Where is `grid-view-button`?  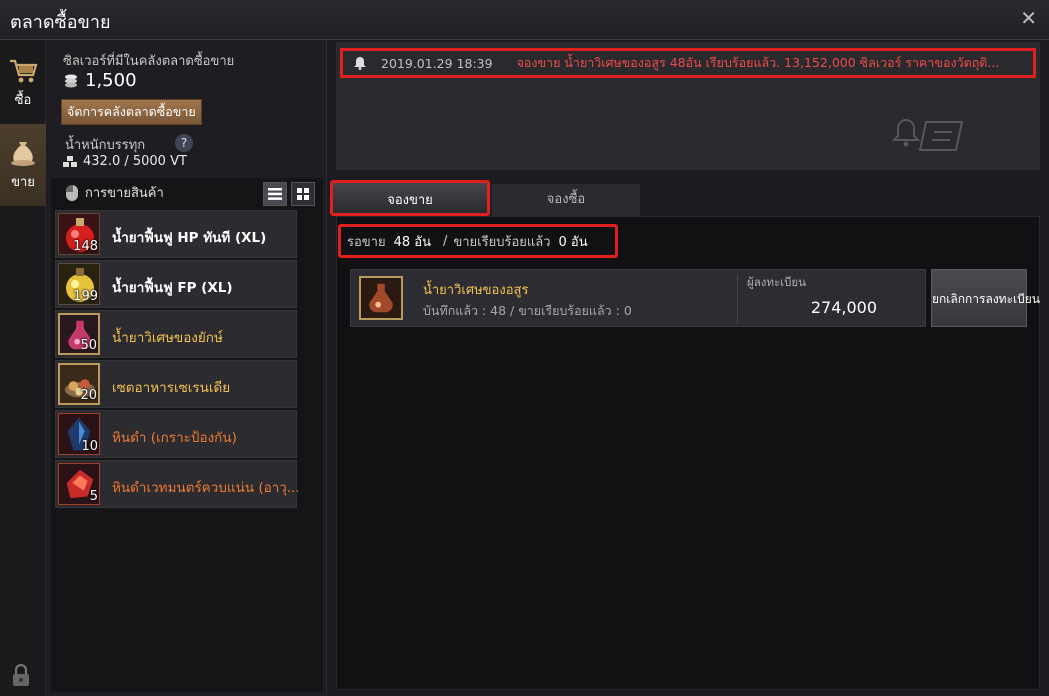 grid-view-button is located at coordinates (303, 194).